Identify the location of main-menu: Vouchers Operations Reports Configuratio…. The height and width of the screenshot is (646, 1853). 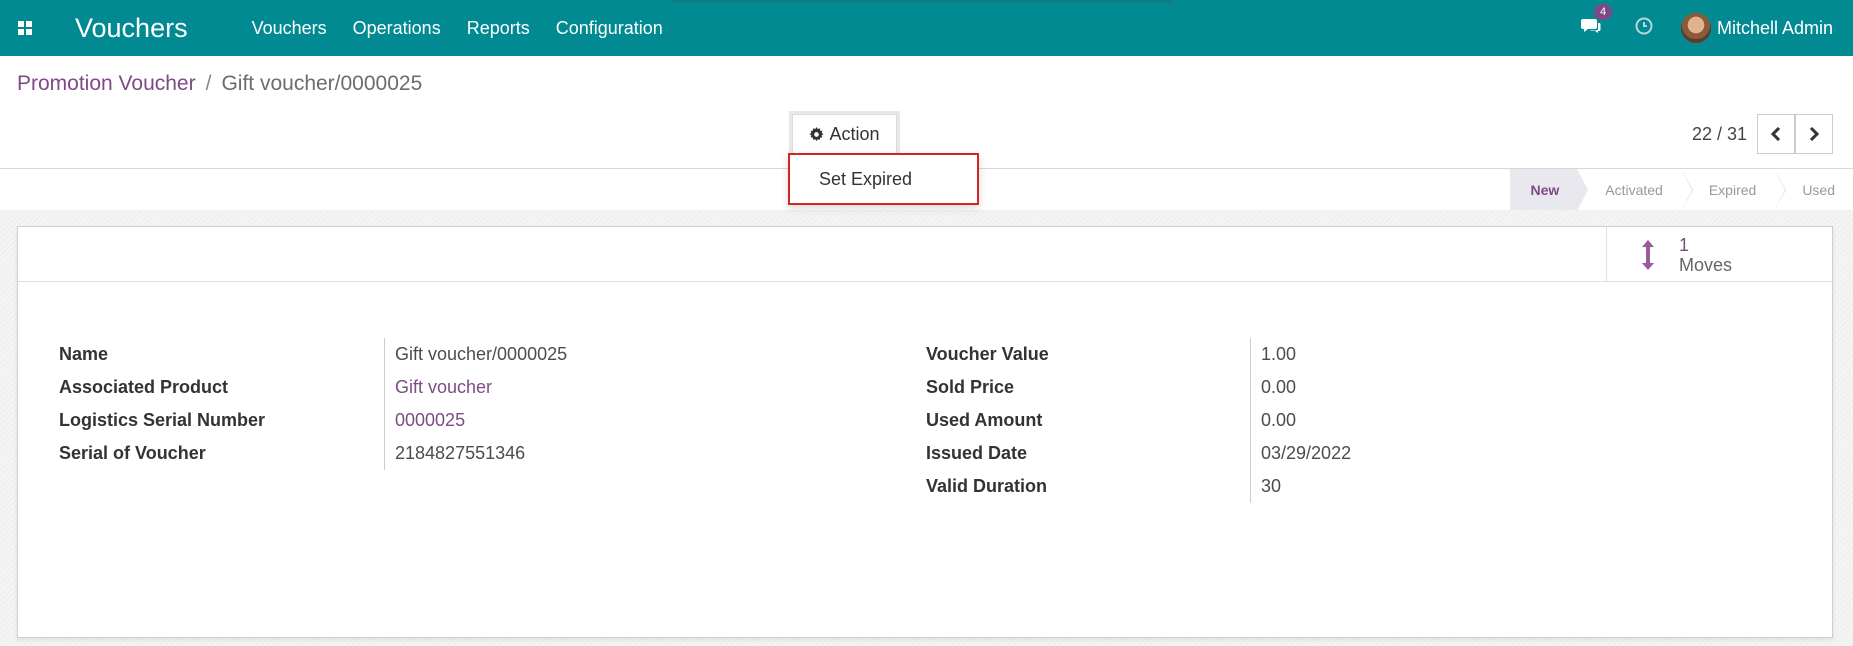
(457, 28).